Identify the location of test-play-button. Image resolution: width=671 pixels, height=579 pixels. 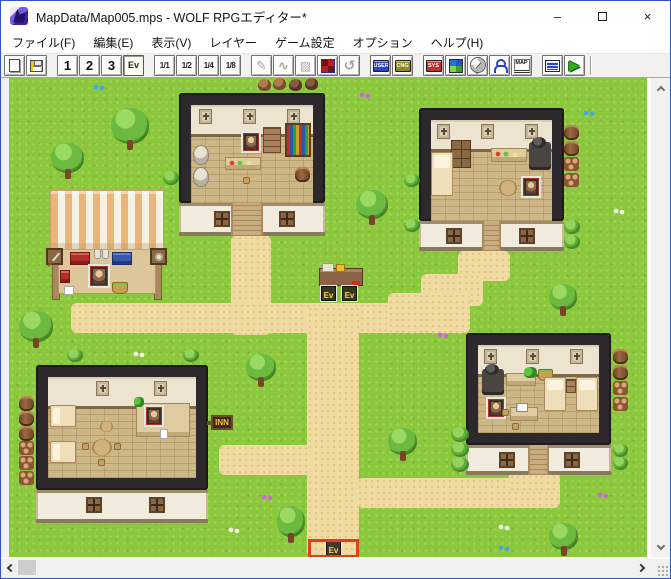
(574, 65).